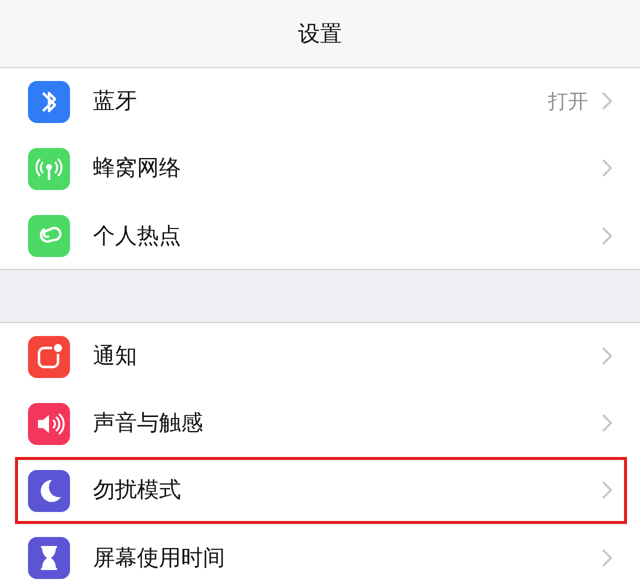 The width and height of the screenshot is (640, 587). I want to click on screen-title: 设置, so click(320, 34).